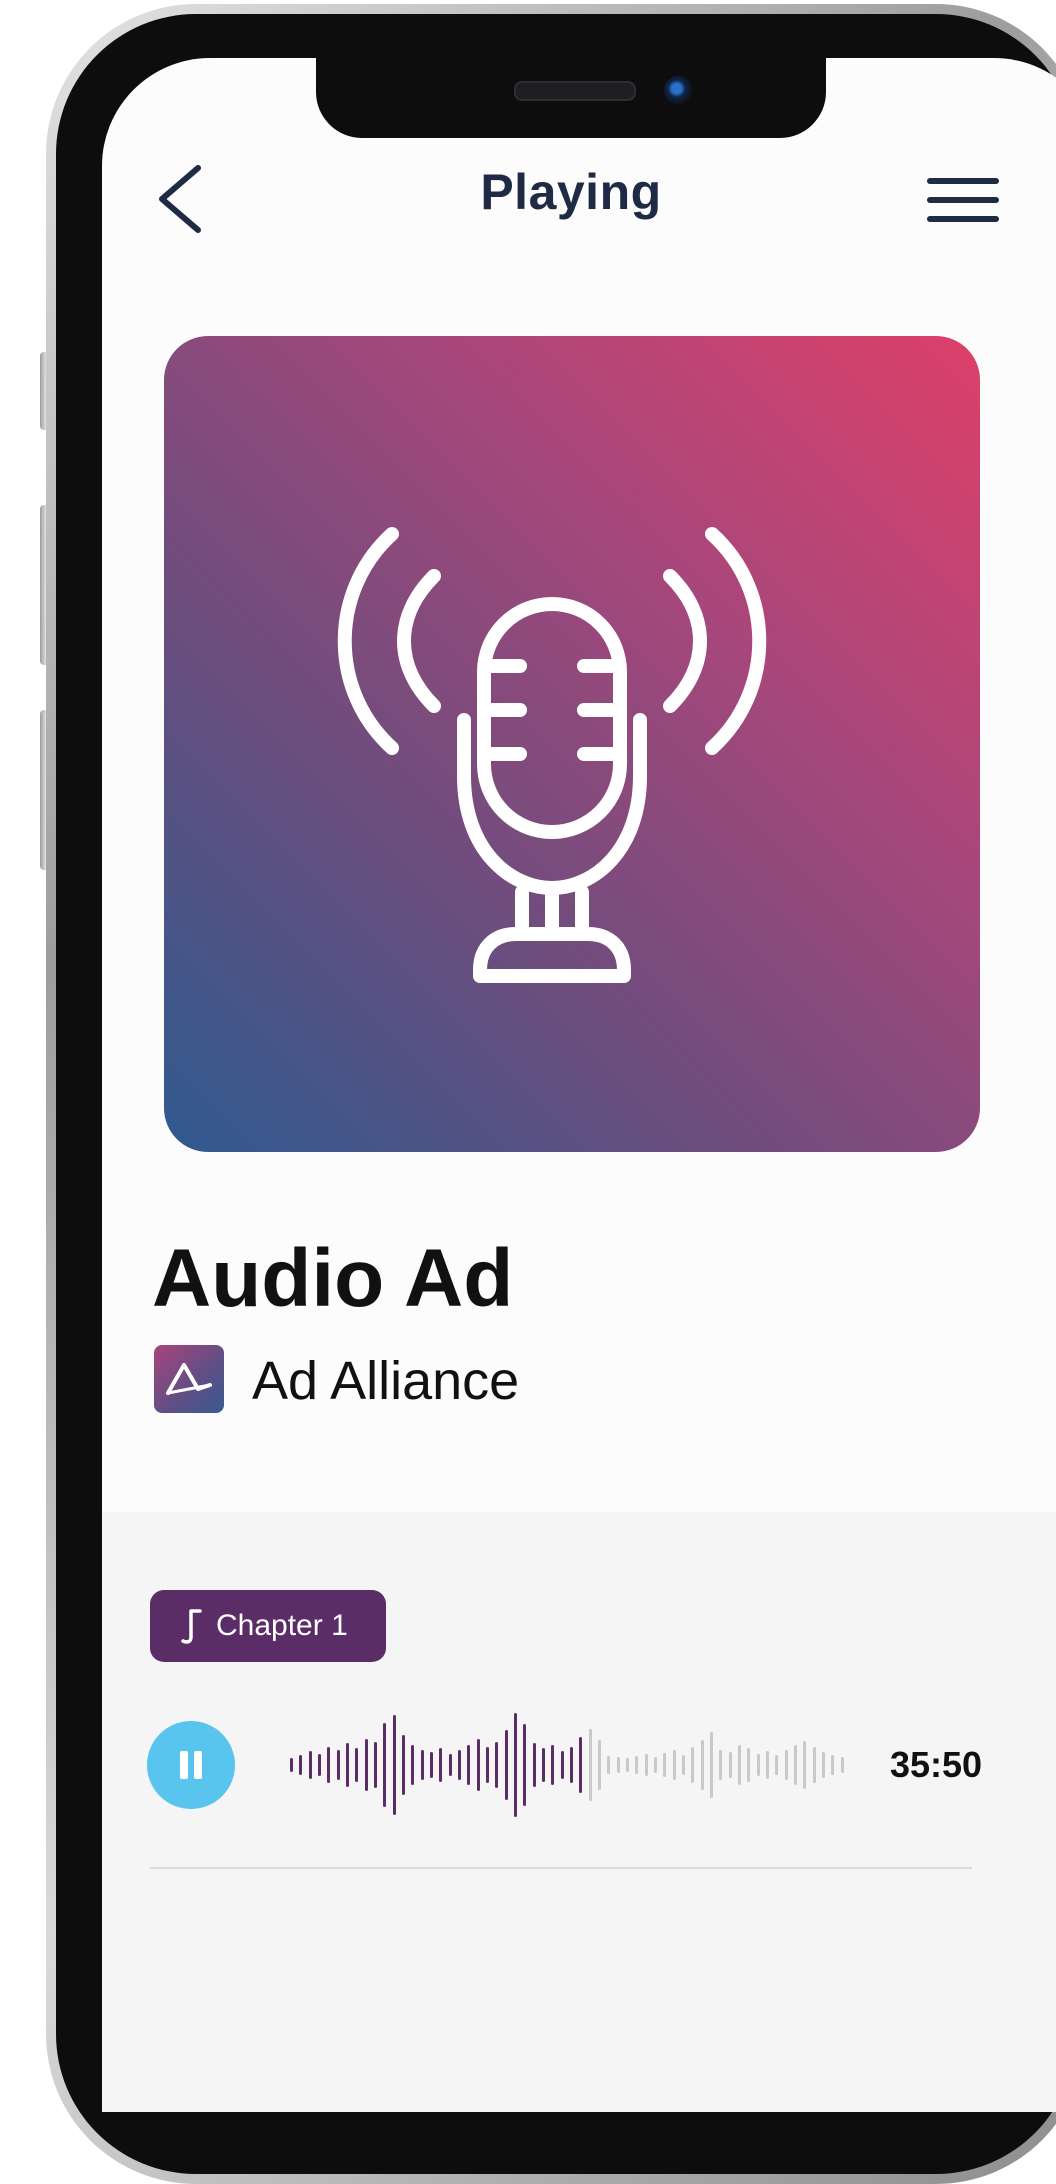 Image resolution: width=1056 pixels, height=2184 pixels. I want to click on chevron-left-icon, so click(179, 199).